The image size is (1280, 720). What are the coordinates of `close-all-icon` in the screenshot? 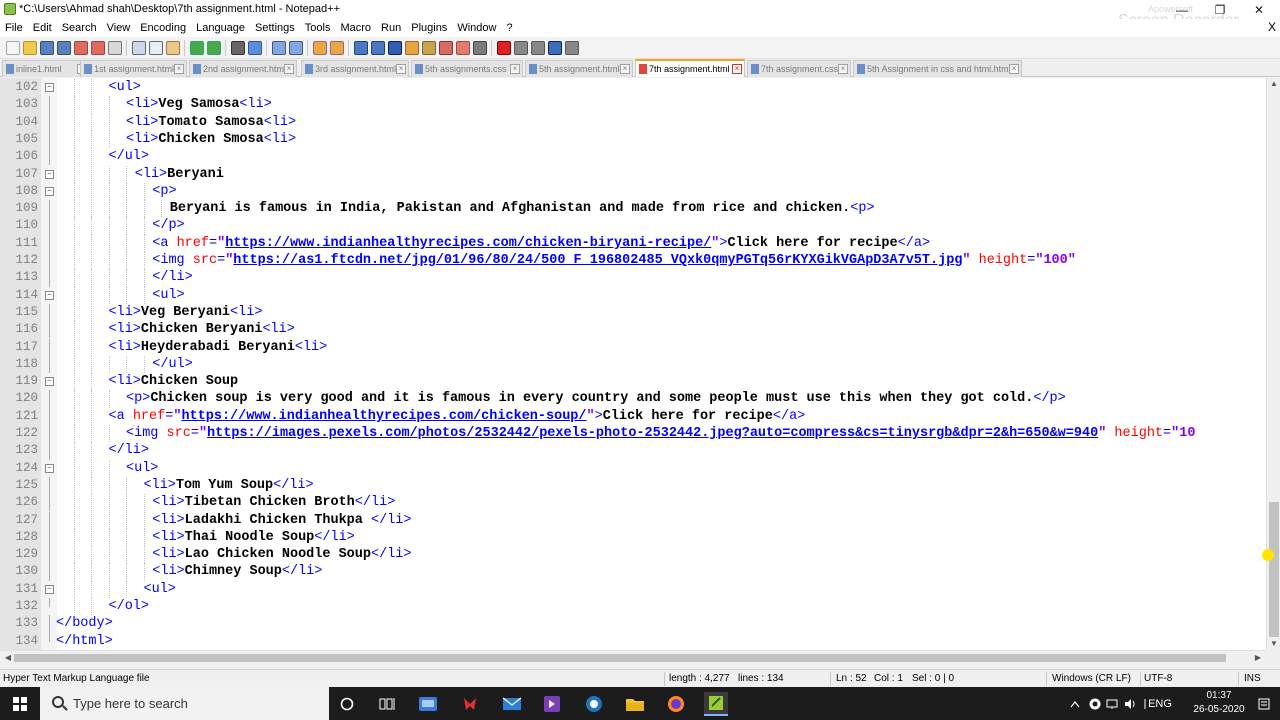 It's located at (97, 47).